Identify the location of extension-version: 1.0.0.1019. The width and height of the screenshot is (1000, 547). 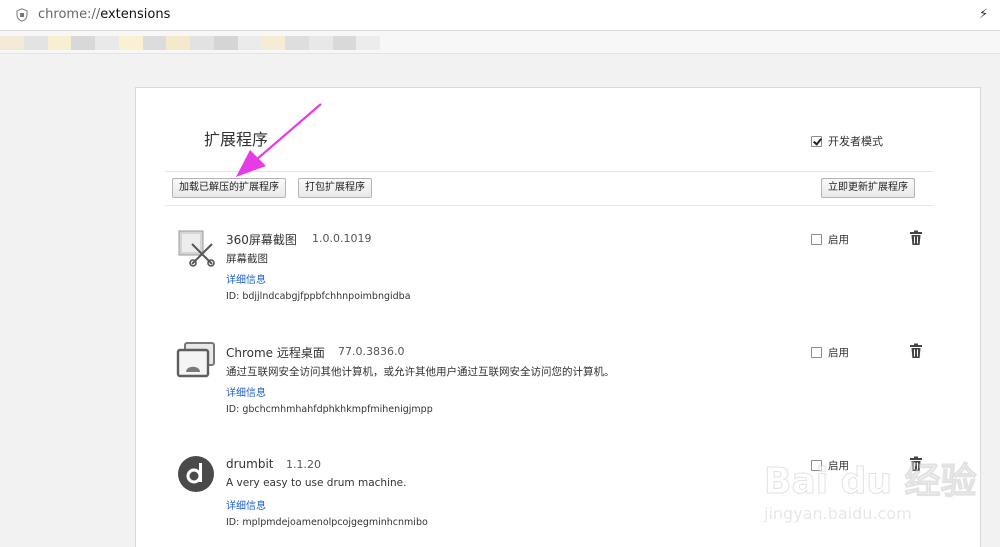
(342, 238).